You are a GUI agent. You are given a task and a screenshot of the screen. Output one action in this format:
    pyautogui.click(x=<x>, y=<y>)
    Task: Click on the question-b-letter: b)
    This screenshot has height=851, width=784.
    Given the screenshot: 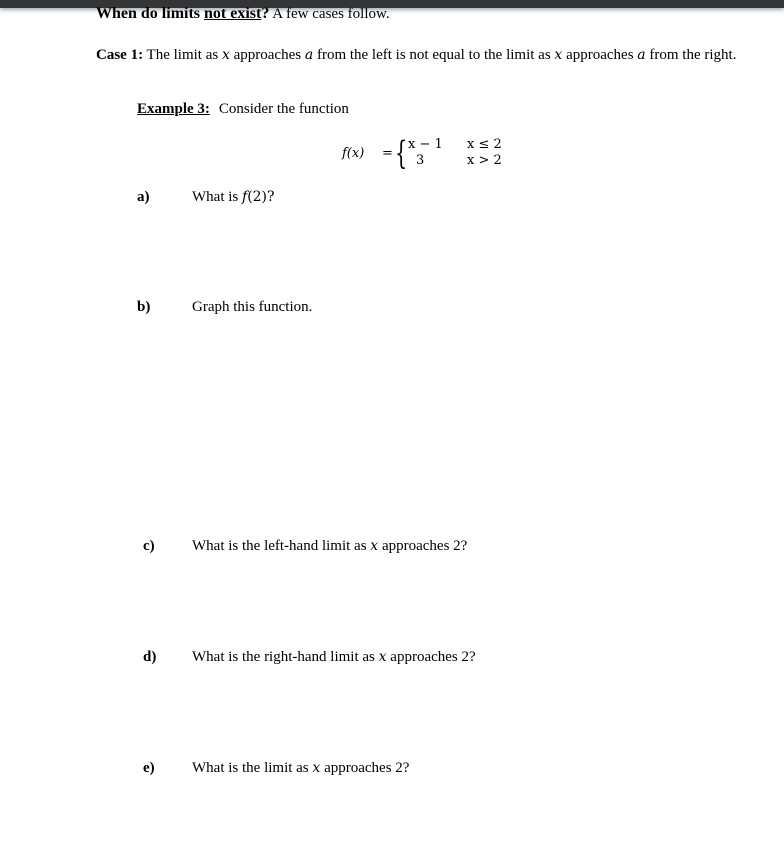 What is the action you would take?
    pyautogui.click(x=144, y=307)
    